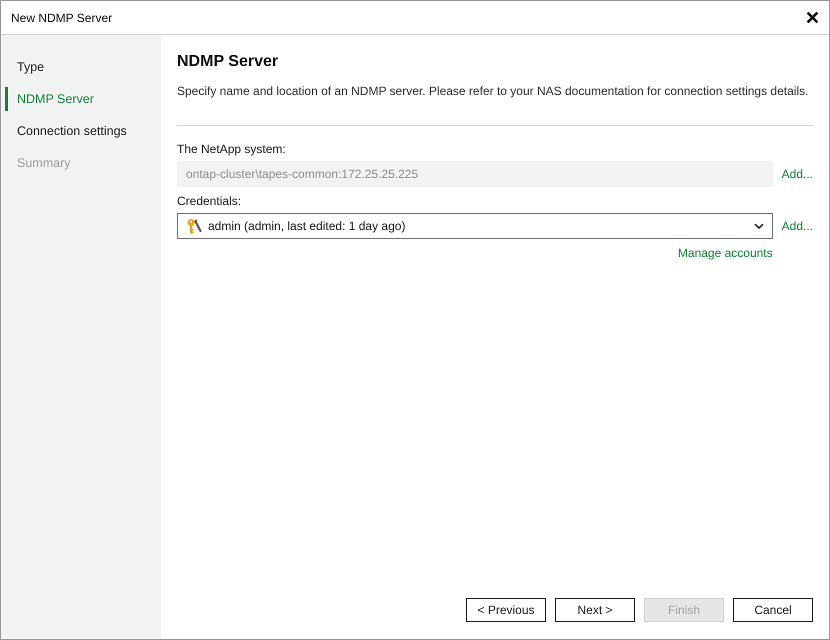 The image size is (830, 640). Describe the element at coordinates (773, 610) in the screenshot. I see `wizard-button: Cancel` at that location.